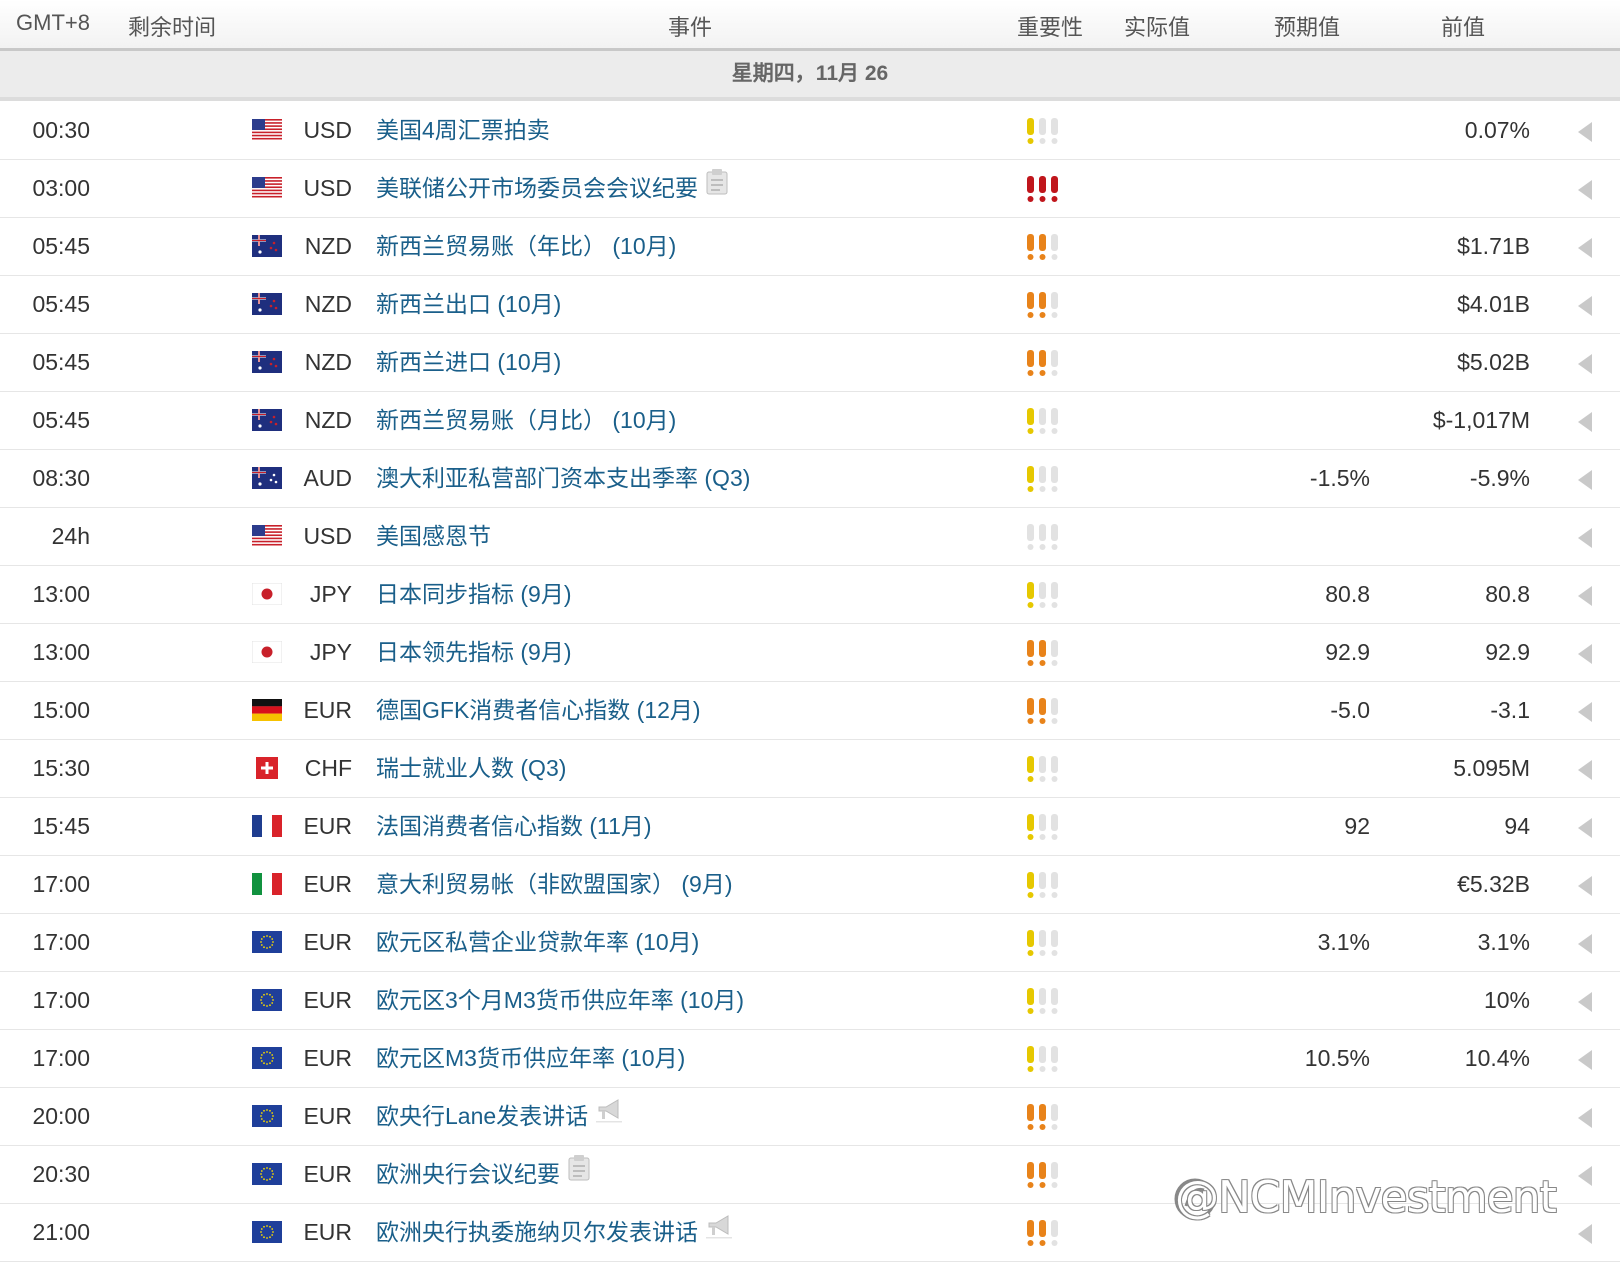  I want to click on event-name-cell: 欧元区M3货币供应年率 (10月), so click(530, 1058).